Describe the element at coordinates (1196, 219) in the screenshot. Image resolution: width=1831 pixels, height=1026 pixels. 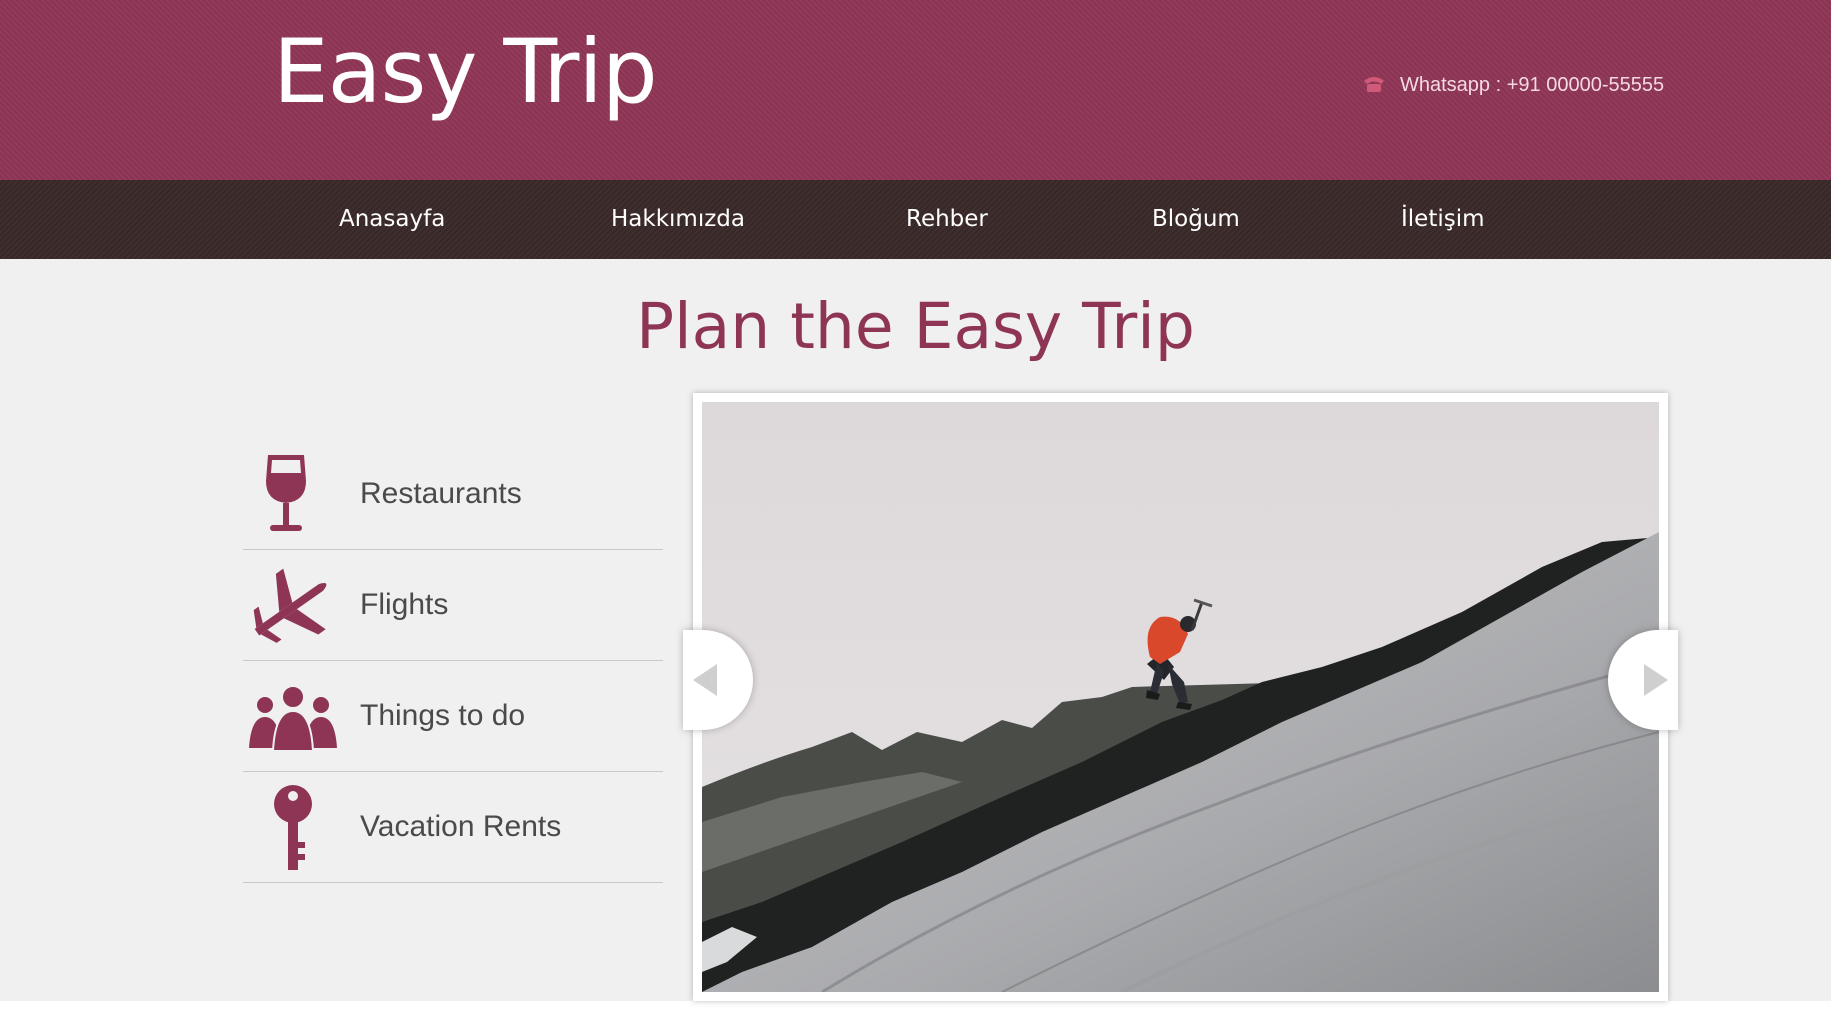
I see `nav-item-blogum: Bloğum` at that location.